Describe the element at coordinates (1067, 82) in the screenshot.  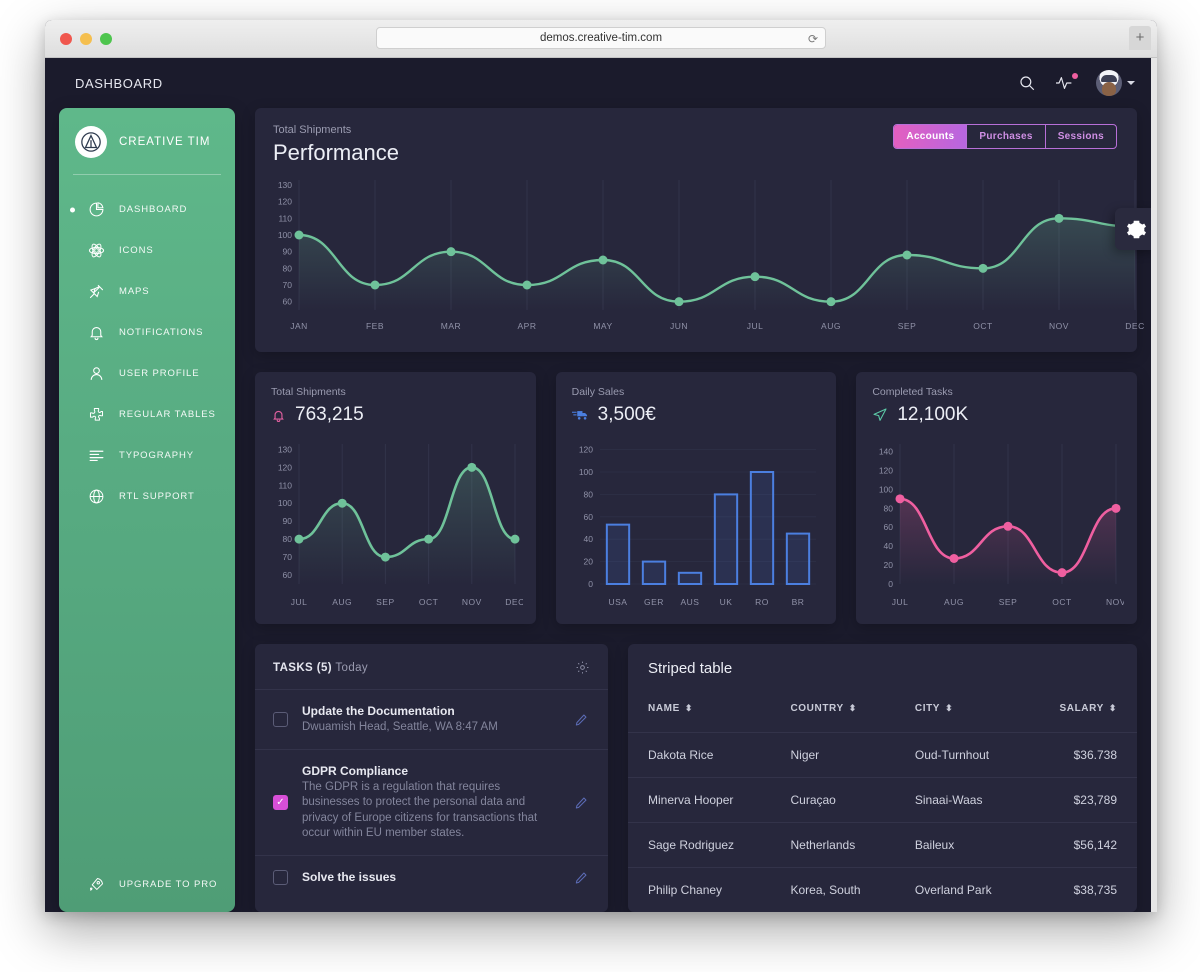
I see `activity-pulse-icon` at that location.